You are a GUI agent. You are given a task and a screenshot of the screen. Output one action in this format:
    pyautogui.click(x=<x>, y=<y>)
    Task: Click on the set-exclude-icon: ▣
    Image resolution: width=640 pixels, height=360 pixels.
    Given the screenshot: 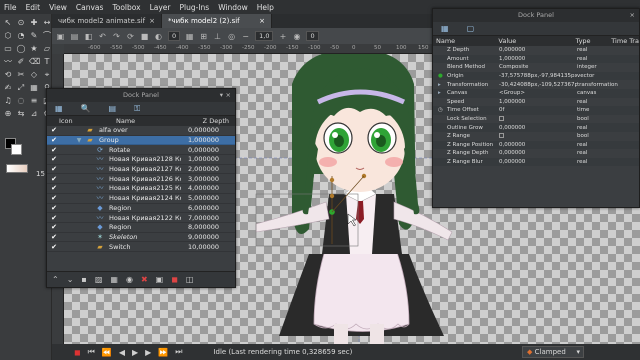 What is the action you would take?
    pyautogui.click(x=160, y=279)
    